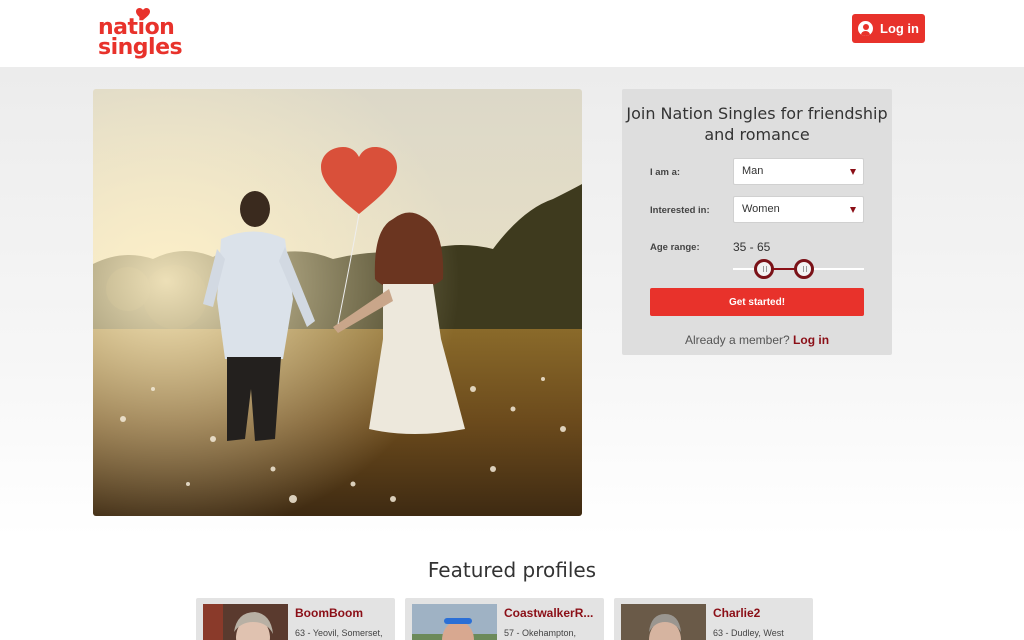 This screenshot has height=640, width=1024. Describe the element at coordinates (798, 209) in the screenshot. I see `interested-in-select: Women` at that location.